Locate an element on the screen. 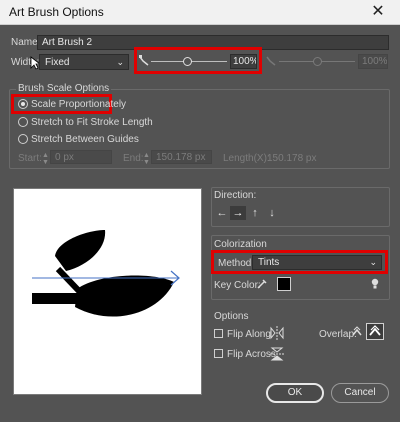 This screenshot has width=400, height=422. key-color-label: Key Color: is located at coordinates (237, 285).